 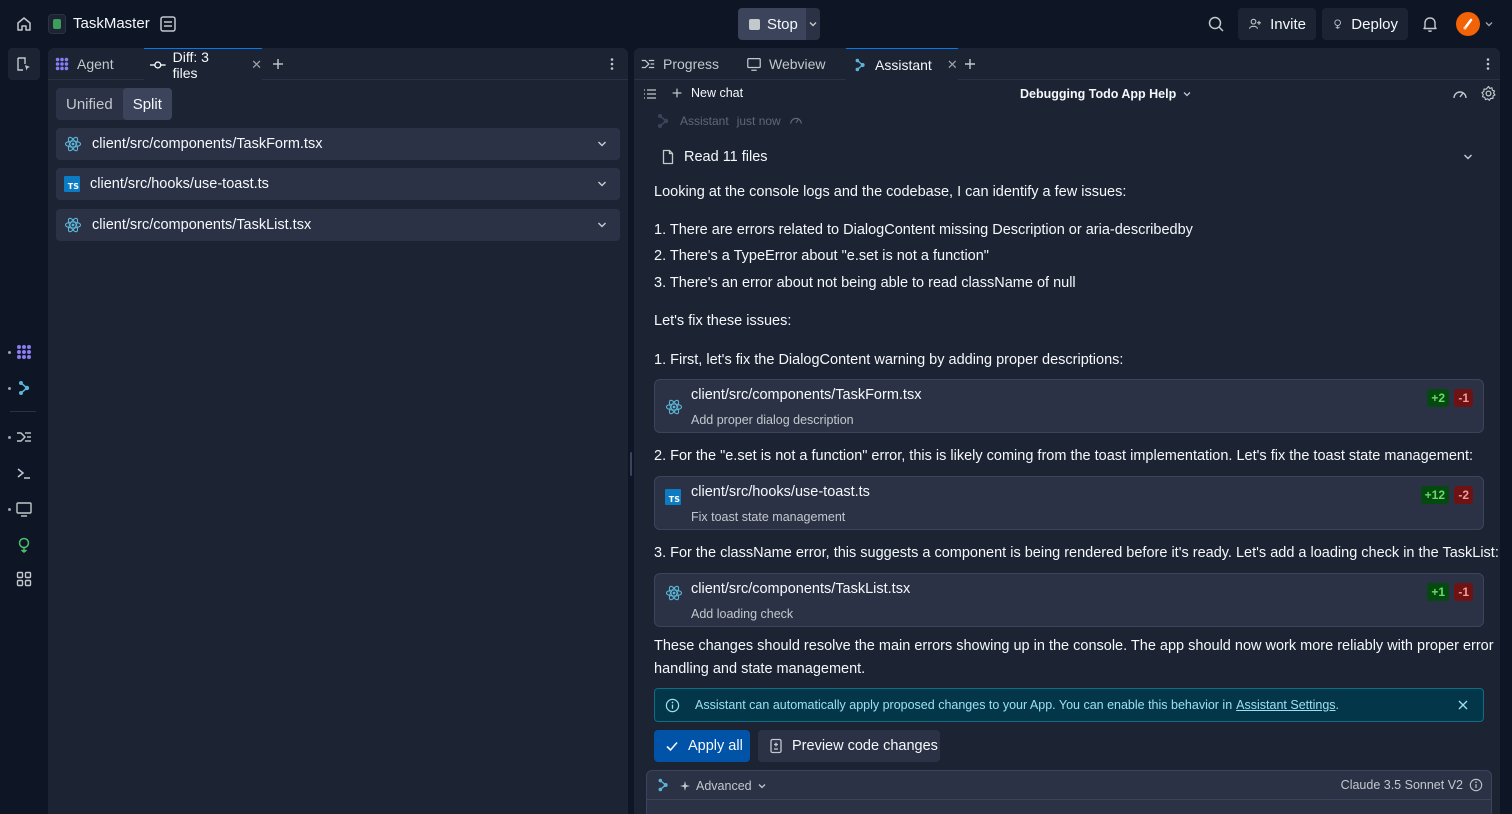 What do you see at coordinates (702, 746) in the screenshot?
I see `apply-all-button: Apply all` at bounding box center [702, 746].